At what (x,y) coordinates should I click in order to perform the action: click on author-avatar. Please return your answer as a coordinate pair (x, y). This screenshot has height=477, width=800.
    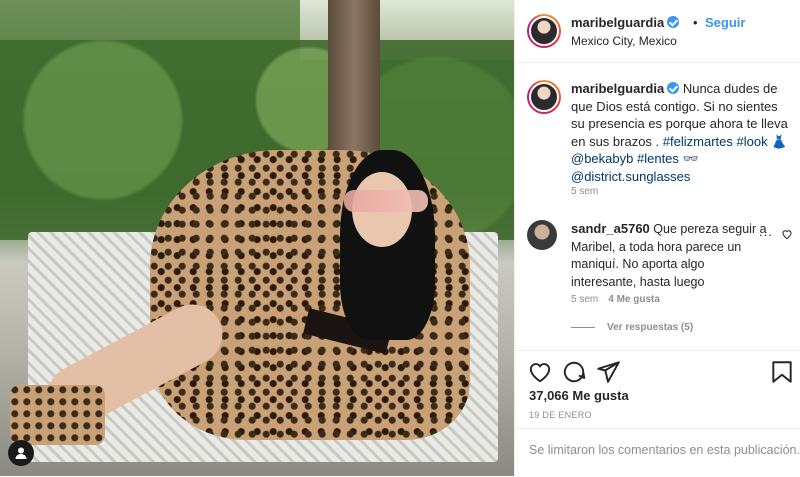
    Looking at the image, I should click on (544, 31).